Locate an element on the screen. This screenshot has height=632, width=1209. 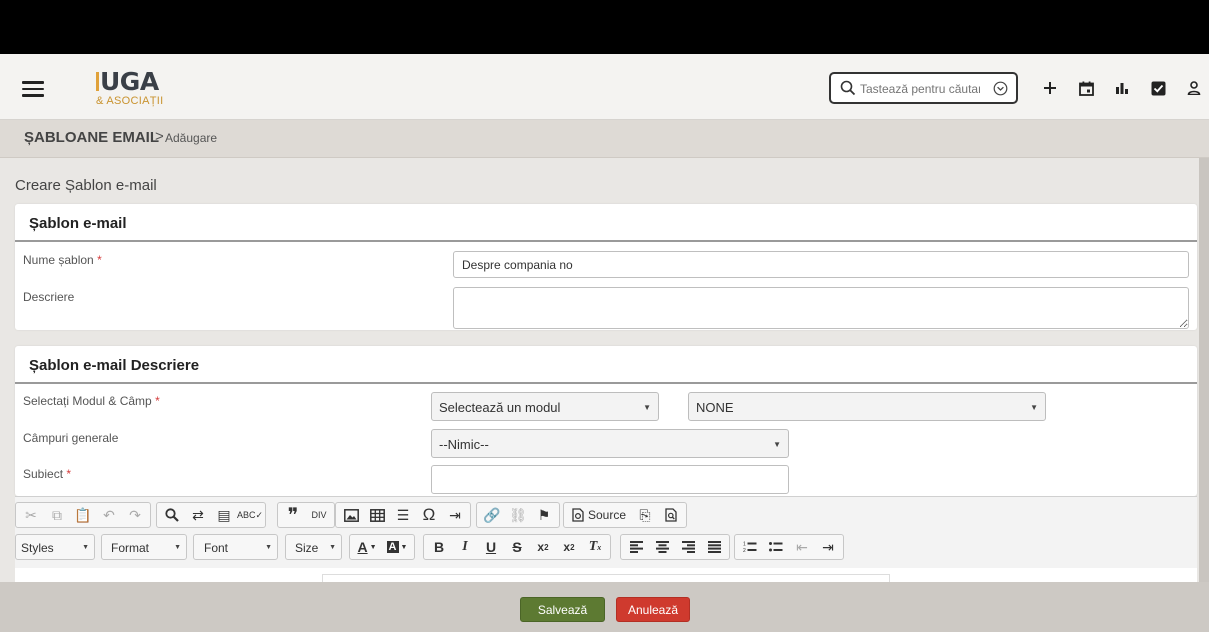
description-label: Descriere is located at coordinates (49, 297).